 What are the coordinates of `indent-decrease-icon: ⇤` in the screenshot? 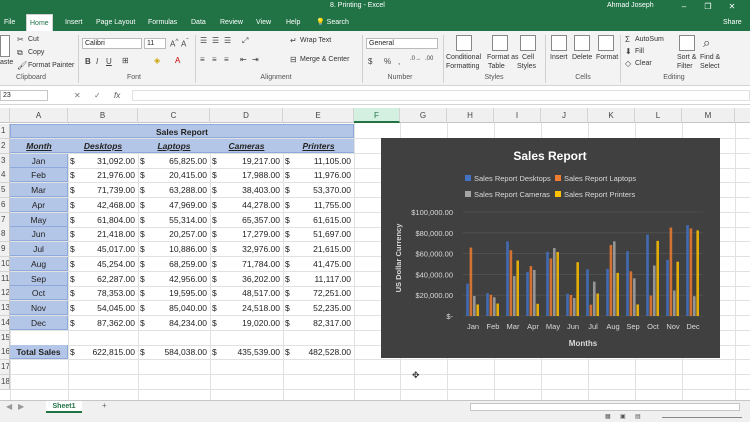 It's located at (243, 59).